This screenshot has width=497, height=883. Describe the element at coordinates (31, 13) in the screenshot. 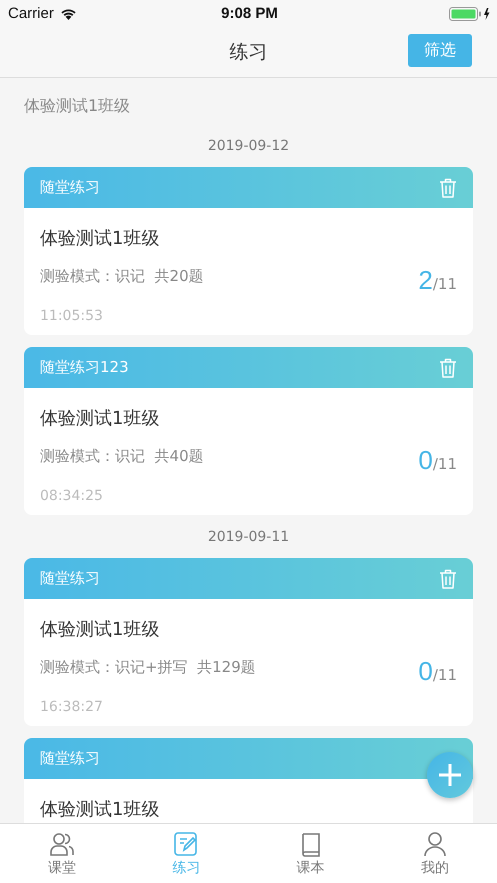

I see `carrier-label: Carrier` at that location.